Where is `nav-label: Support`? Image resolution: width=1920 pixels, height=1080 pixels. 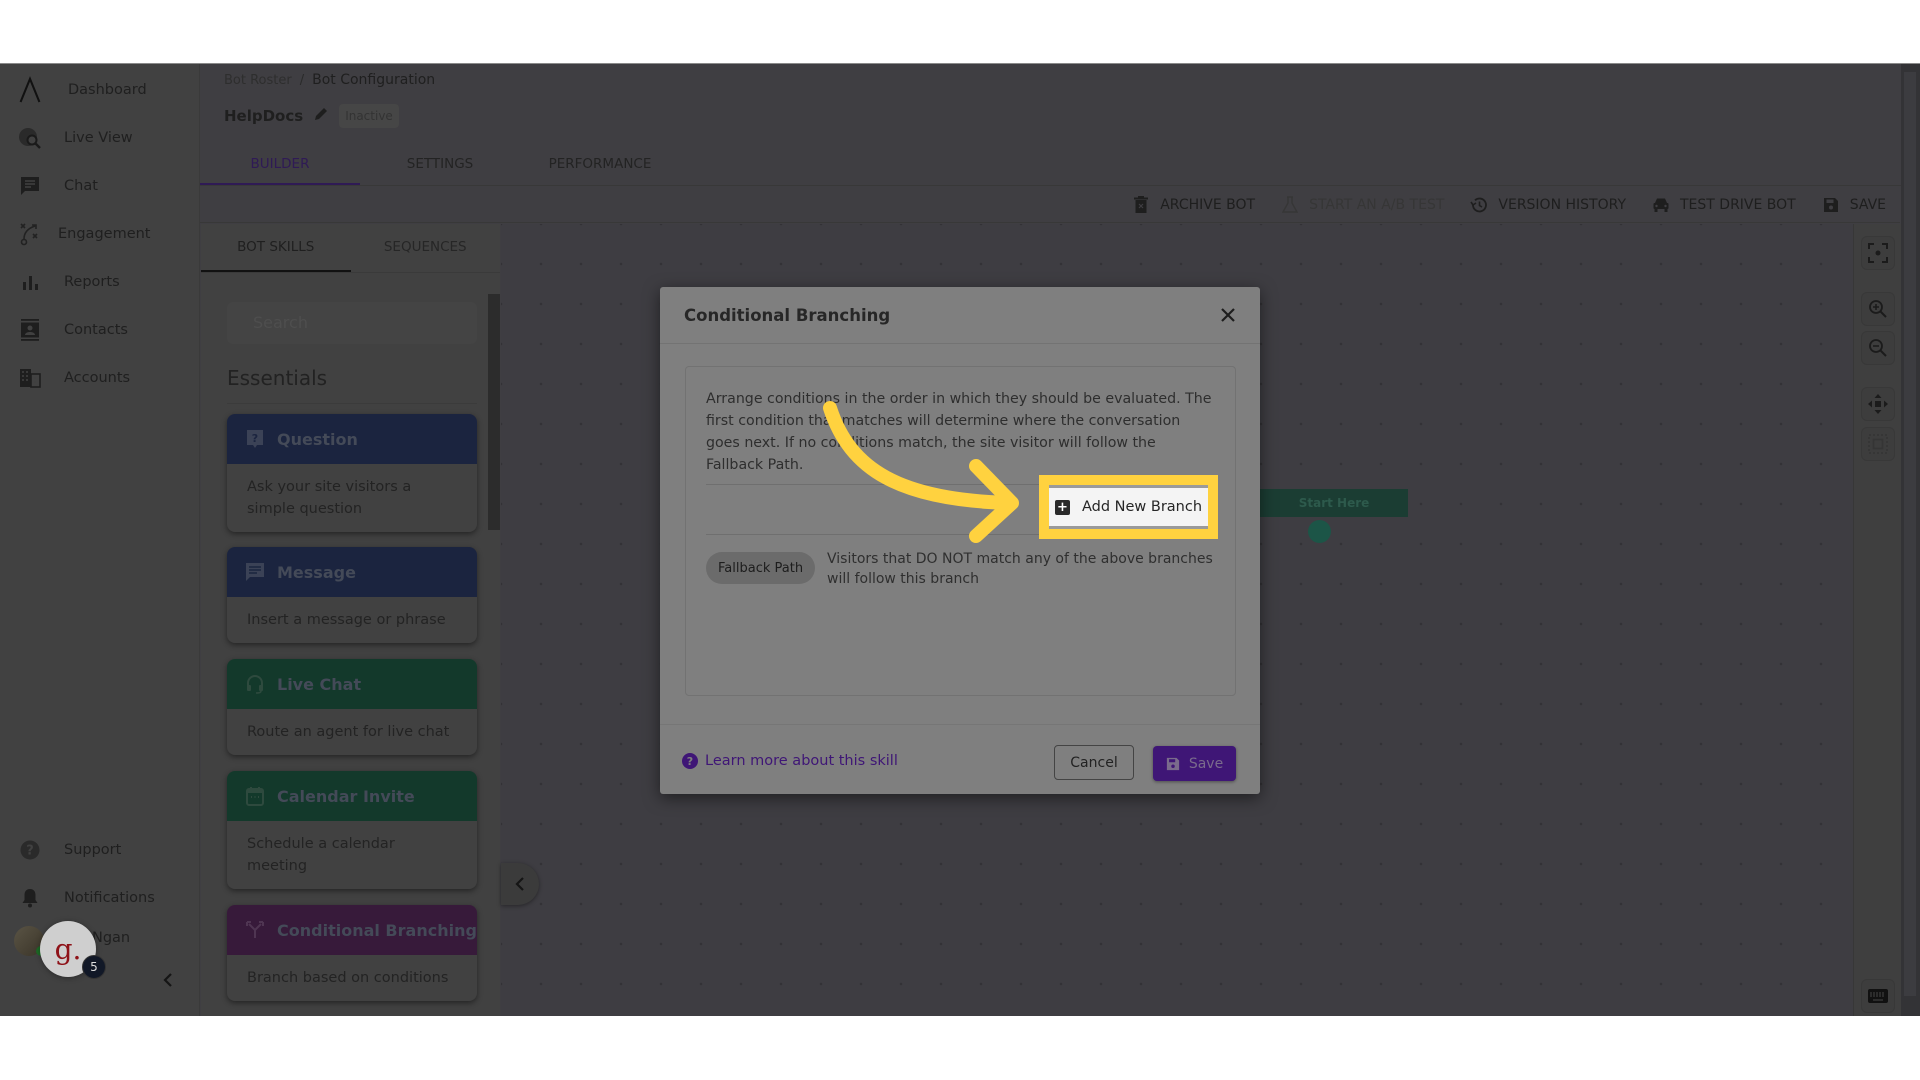
nav-label: Support is located at coordinates (93, 850).